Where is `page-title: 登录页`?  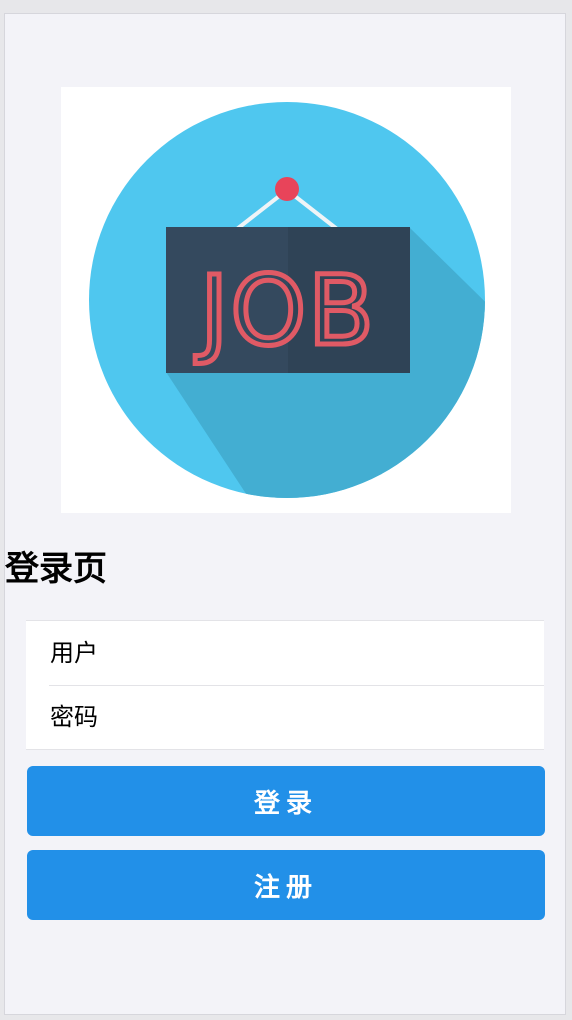
page-title: 登录页 is located at coordinates (56, 569).